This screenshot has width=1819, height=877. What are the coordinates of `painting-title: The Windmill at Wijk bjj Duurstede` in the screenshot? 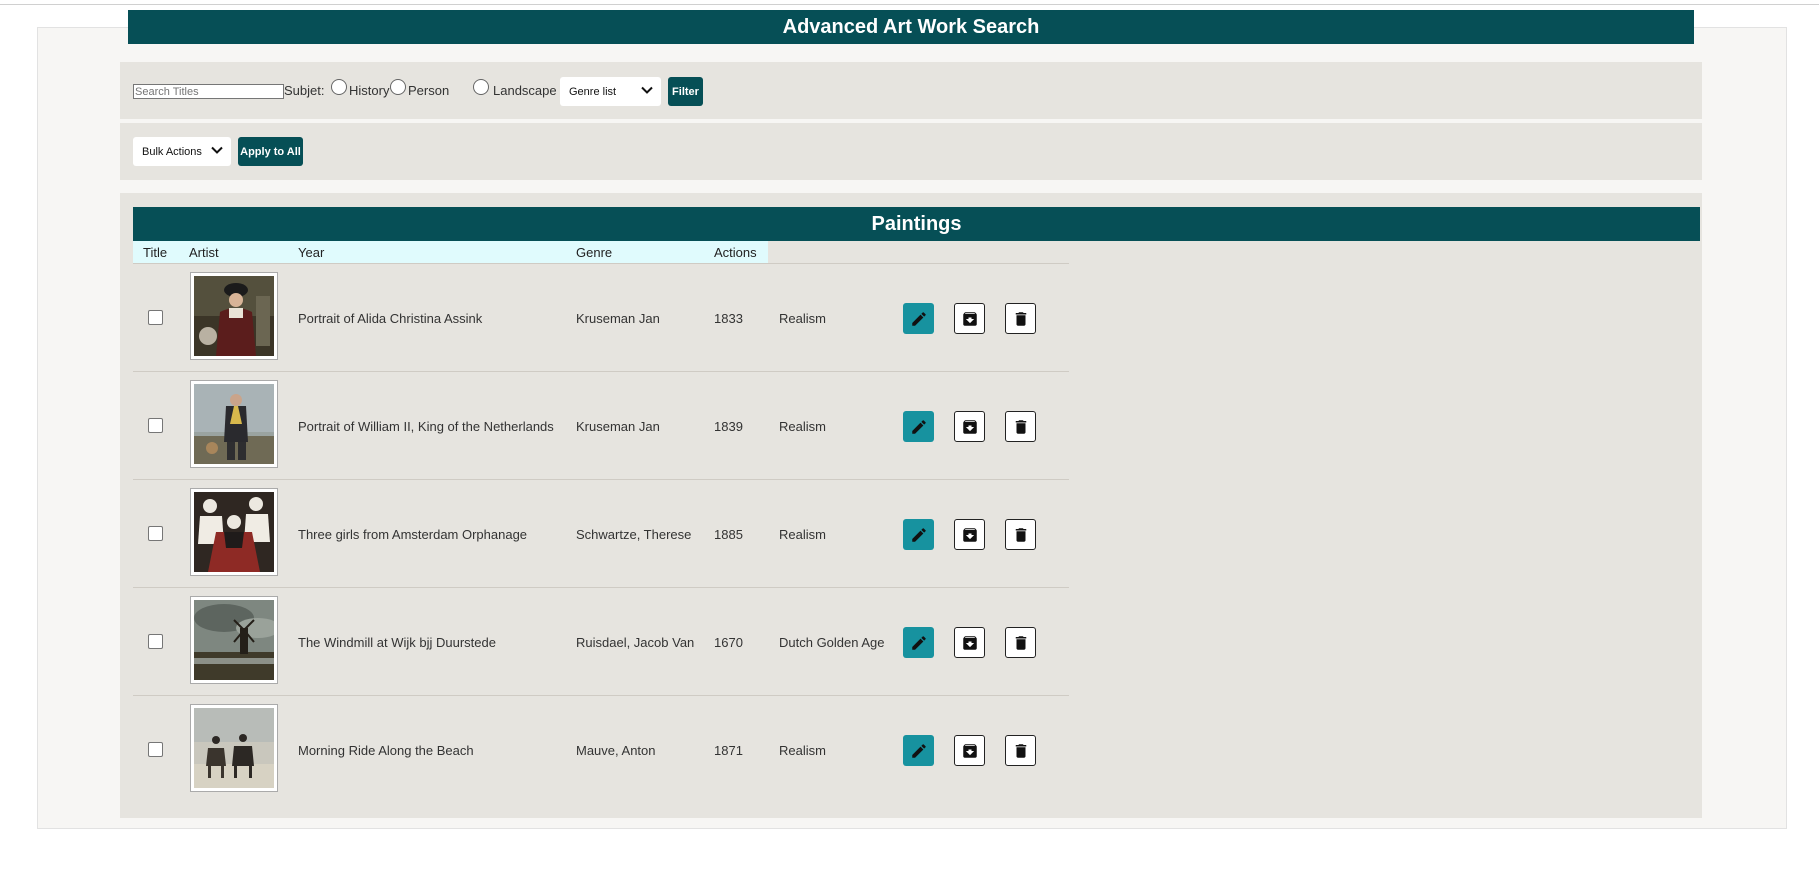 It's located at (397, 642).